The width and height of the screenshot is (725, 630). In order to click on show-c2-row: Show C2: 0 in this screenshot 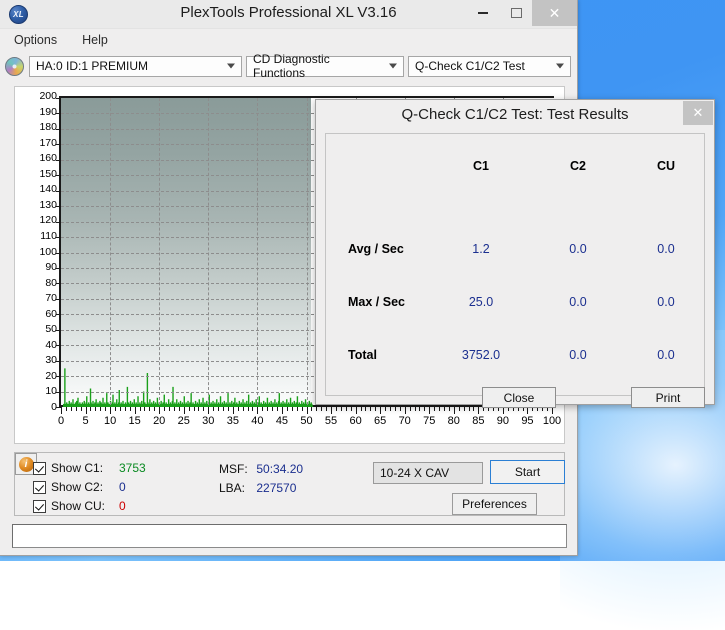, I will do `click(79, 487)`.